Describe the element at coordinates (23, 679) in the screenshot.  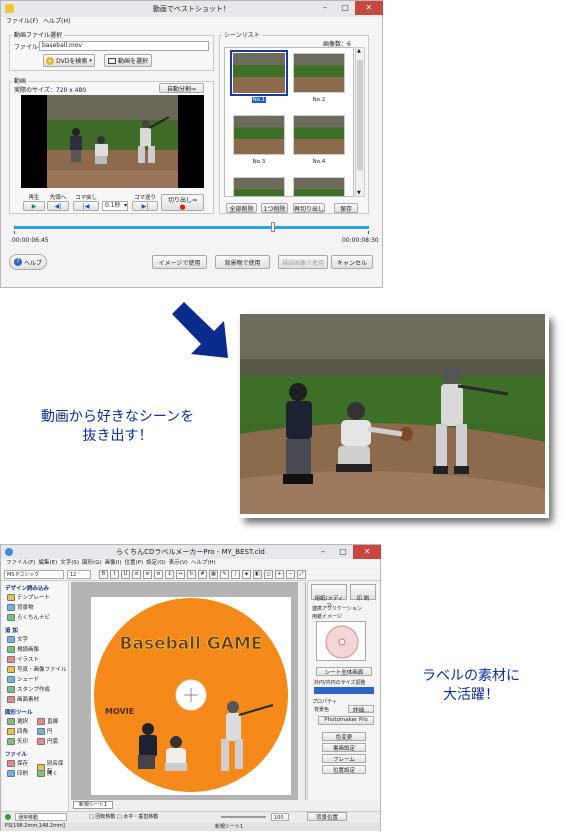
I see `sidebar-item: シェード` at that location.